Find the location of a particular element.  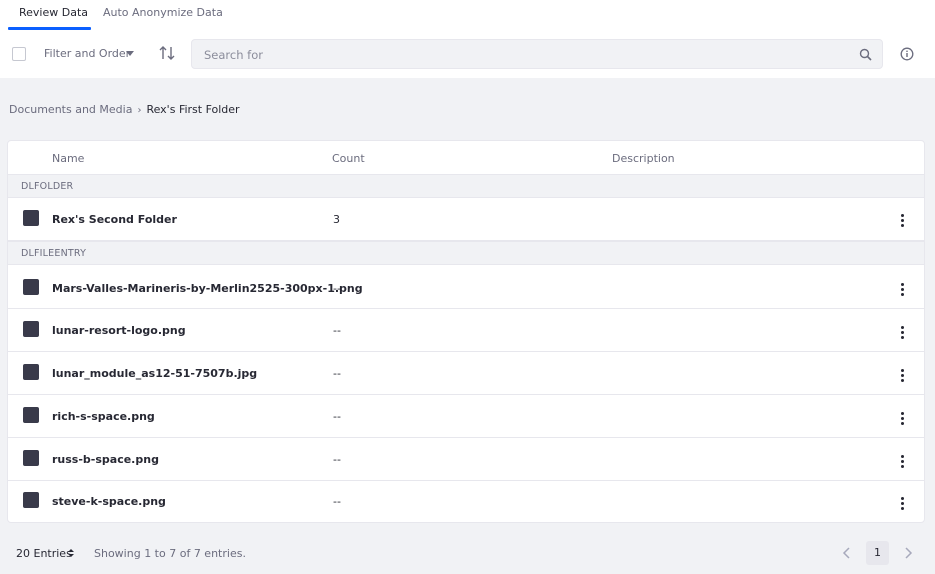

pagination-results-text: Showing 1 to 7 of 7 entries. is located at coordinates (170, 553).